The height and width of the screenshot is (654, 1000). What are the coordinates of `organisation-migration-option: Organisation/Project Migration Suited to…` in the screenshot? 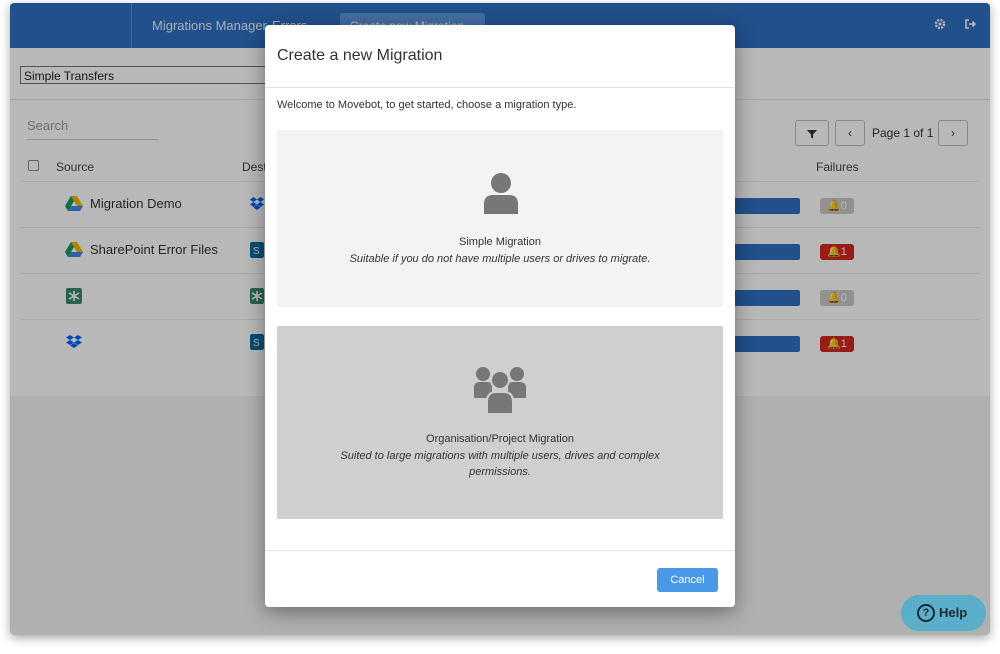 It's located at (500, 422).